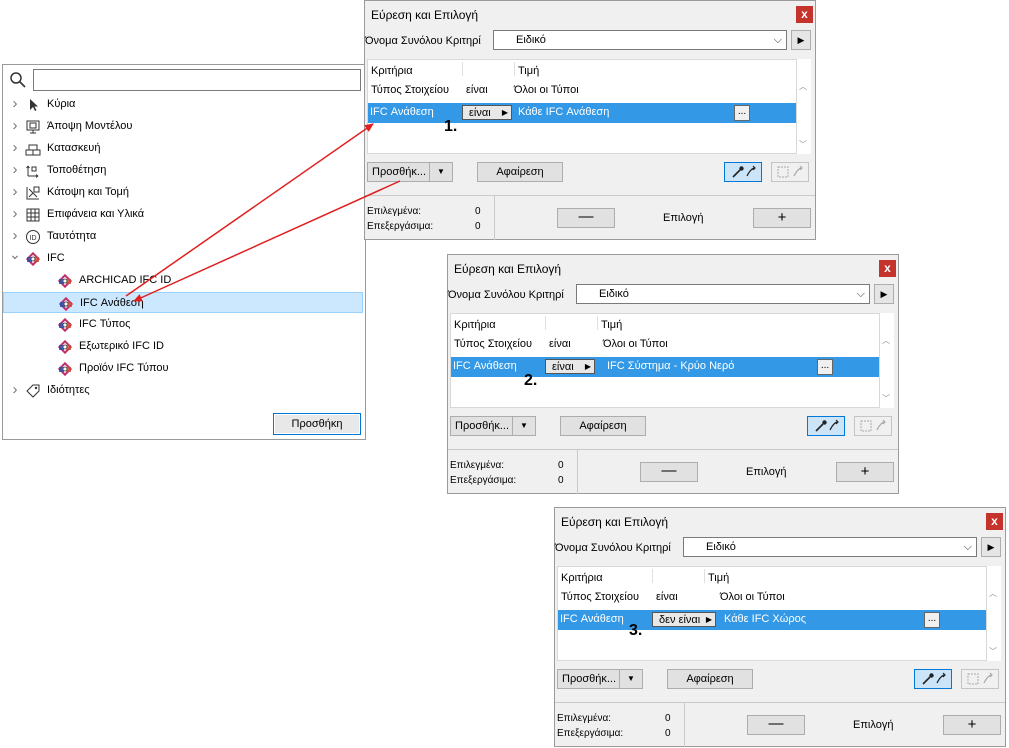 The image size is (1009, 748). Describe the element at coordinates (183, 302) in the screenshot. I see `tree-item: IFC Ανάθεση` at that location.